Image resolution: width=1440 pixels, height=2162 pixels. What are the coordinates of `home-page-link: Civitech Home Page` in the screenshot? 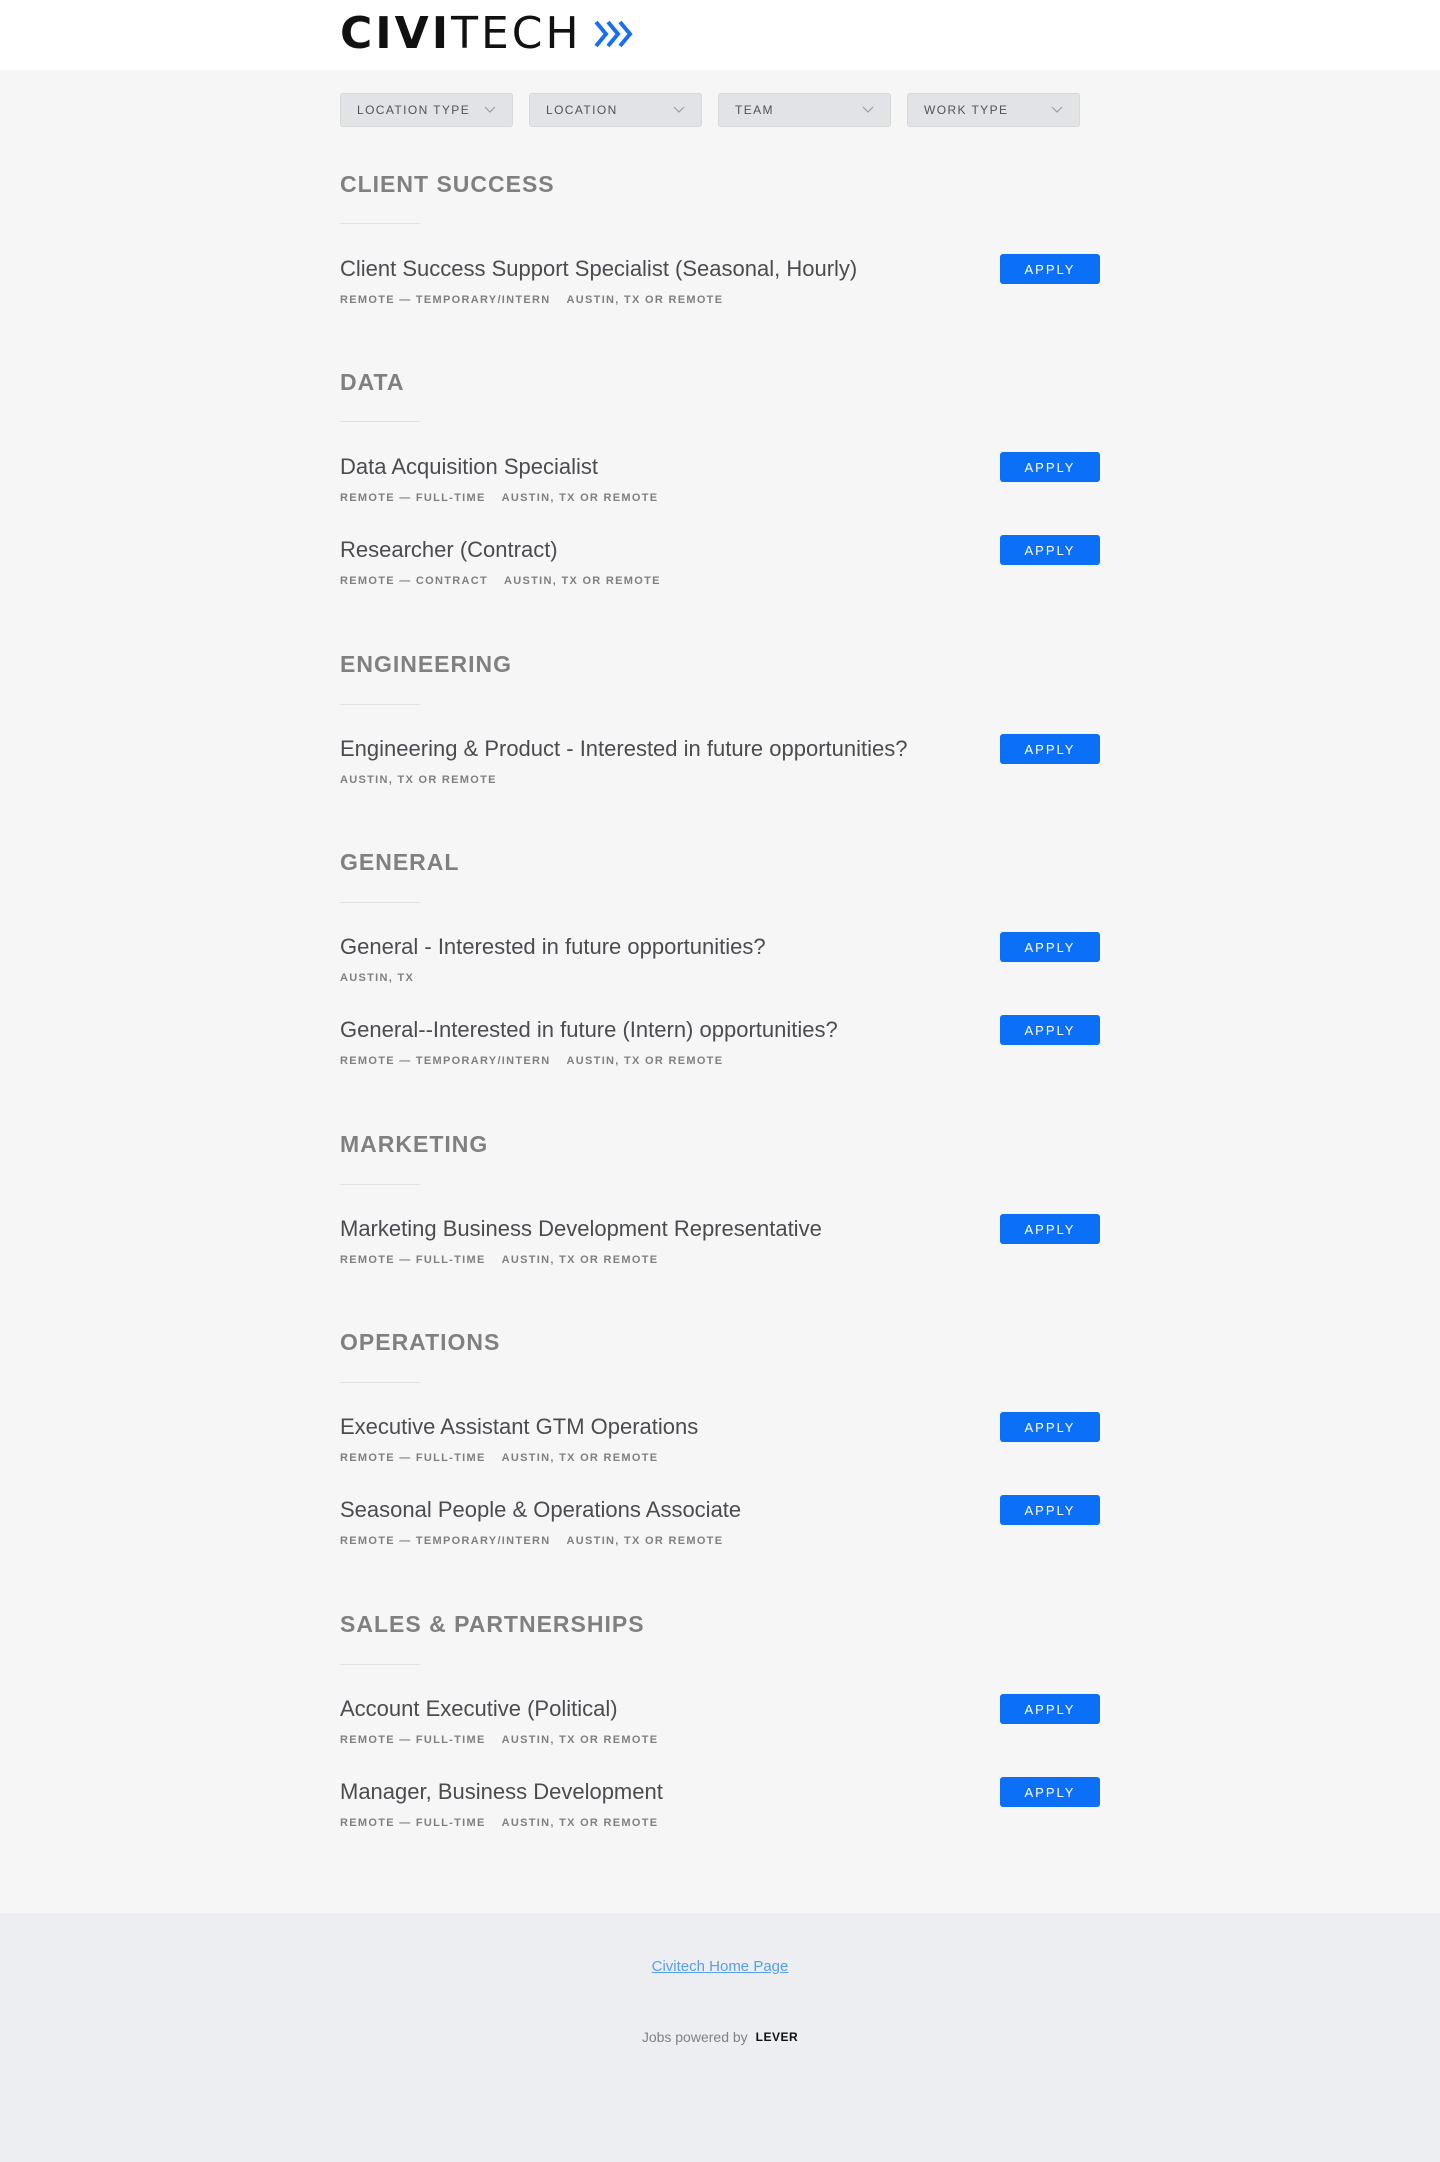 It's located at (720, 1966).